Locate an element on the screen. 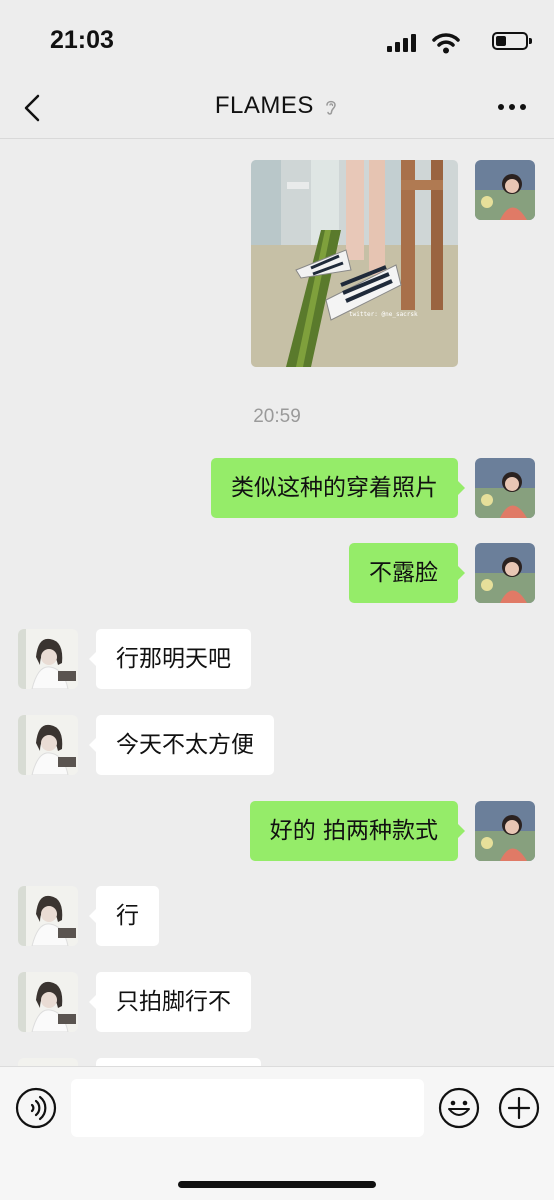  photo-message: twitter: @ne_sacrsk is located at coordinates (354, 263).